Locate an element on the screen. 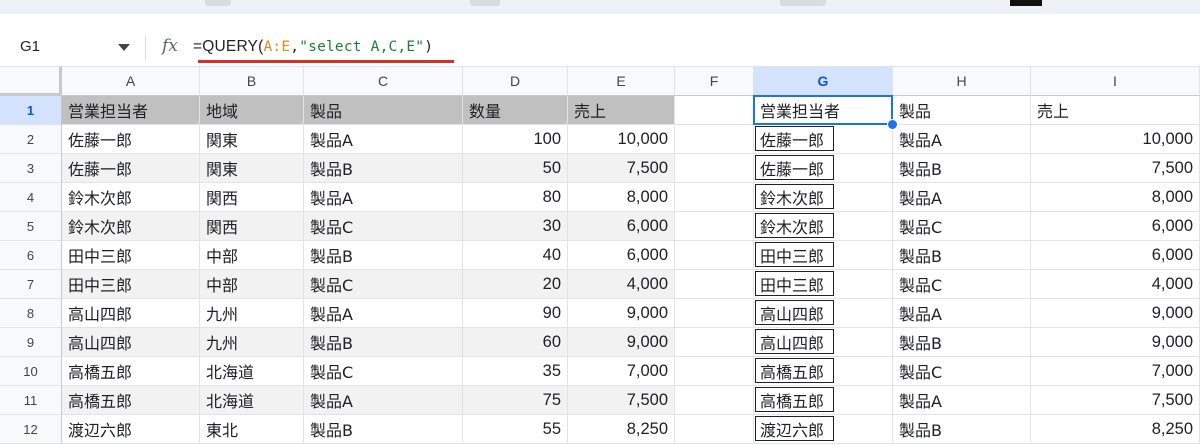 The image size is (1200, 444). cell-i9: 9,000 is located at coordinates (1115, 342).